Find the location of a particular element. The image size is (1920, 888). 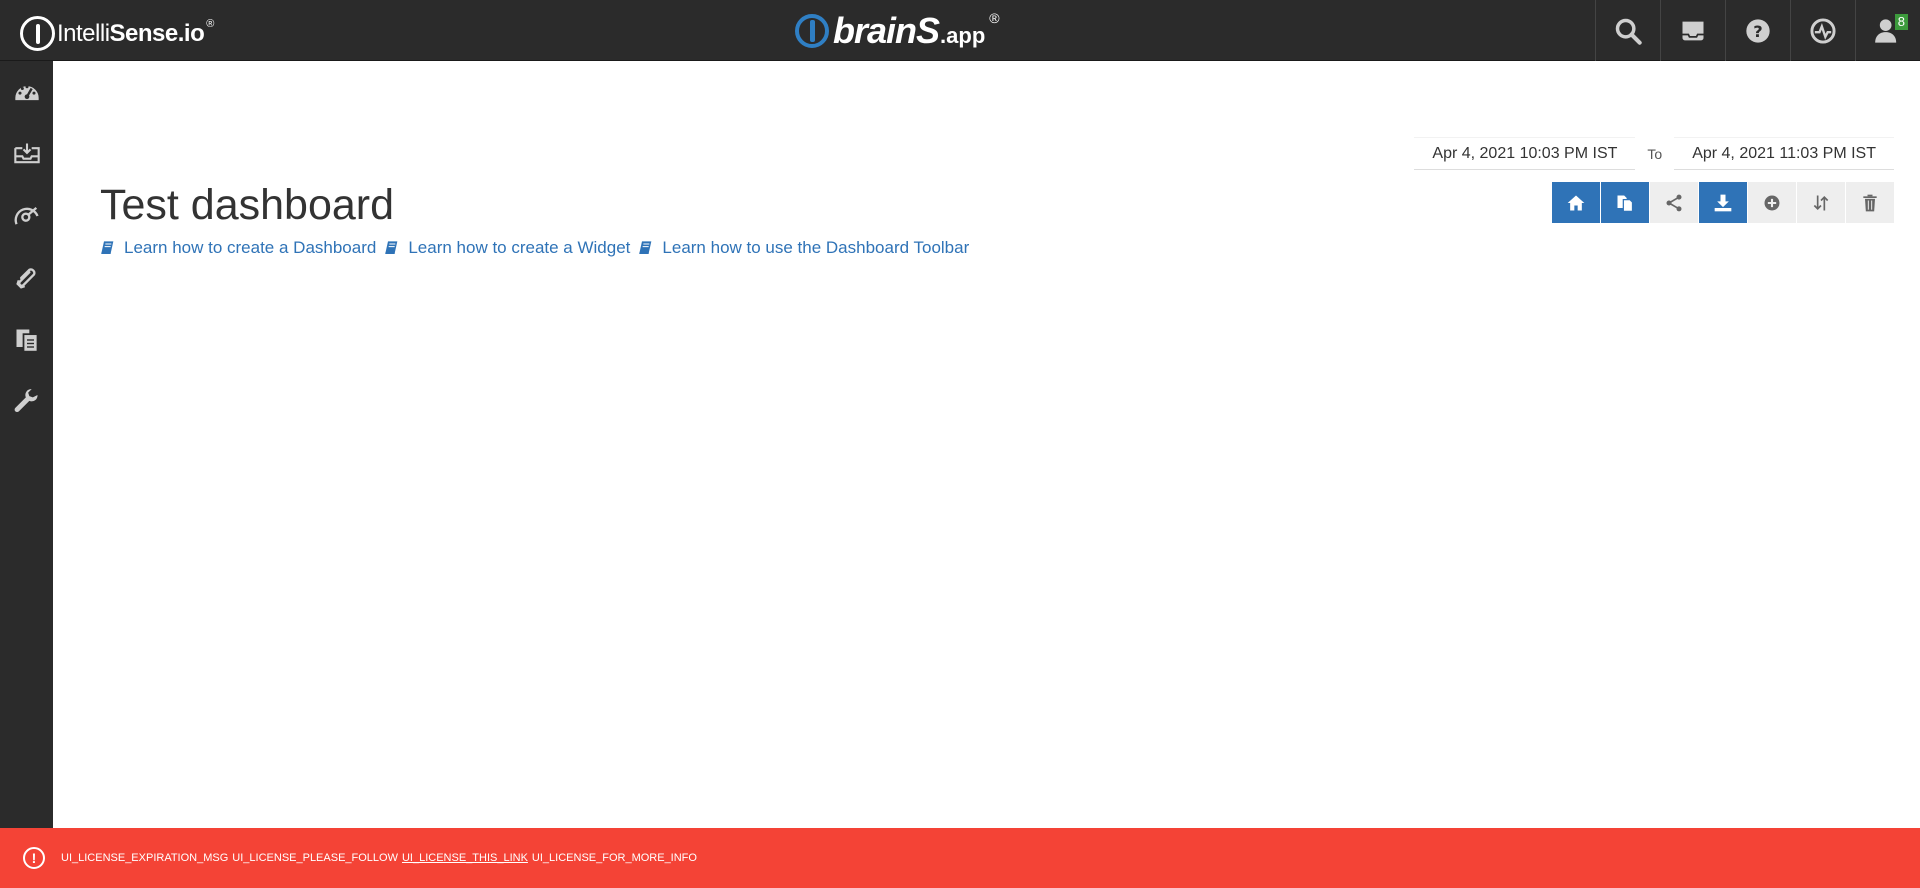

help-icon: ? is located at coordinates (1758, 30).